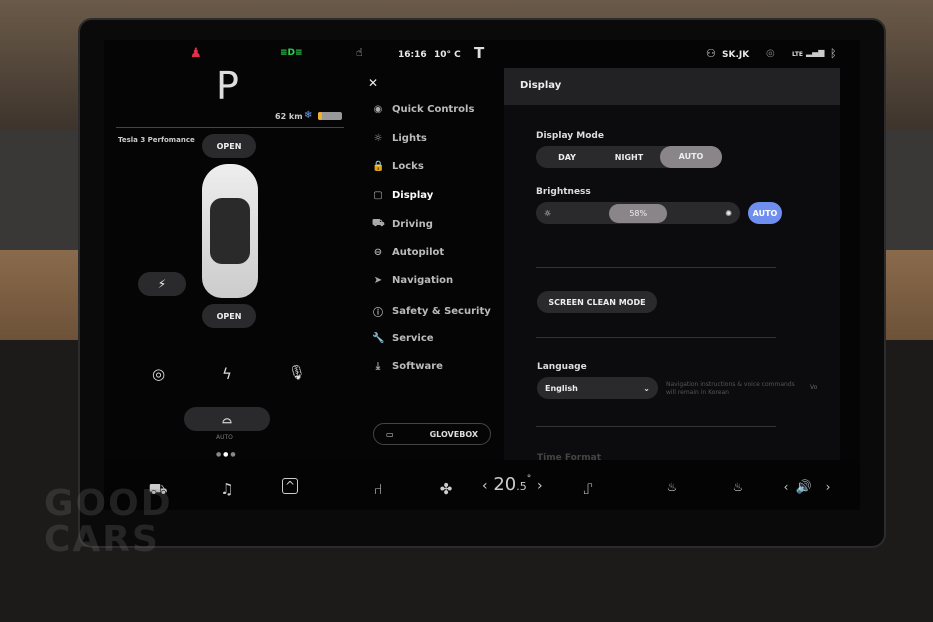 The width and height of the screenshot is (933, 622). Describe the element at coordinates (330, 116) in the screenshot. I see `battery-icon` at that location.